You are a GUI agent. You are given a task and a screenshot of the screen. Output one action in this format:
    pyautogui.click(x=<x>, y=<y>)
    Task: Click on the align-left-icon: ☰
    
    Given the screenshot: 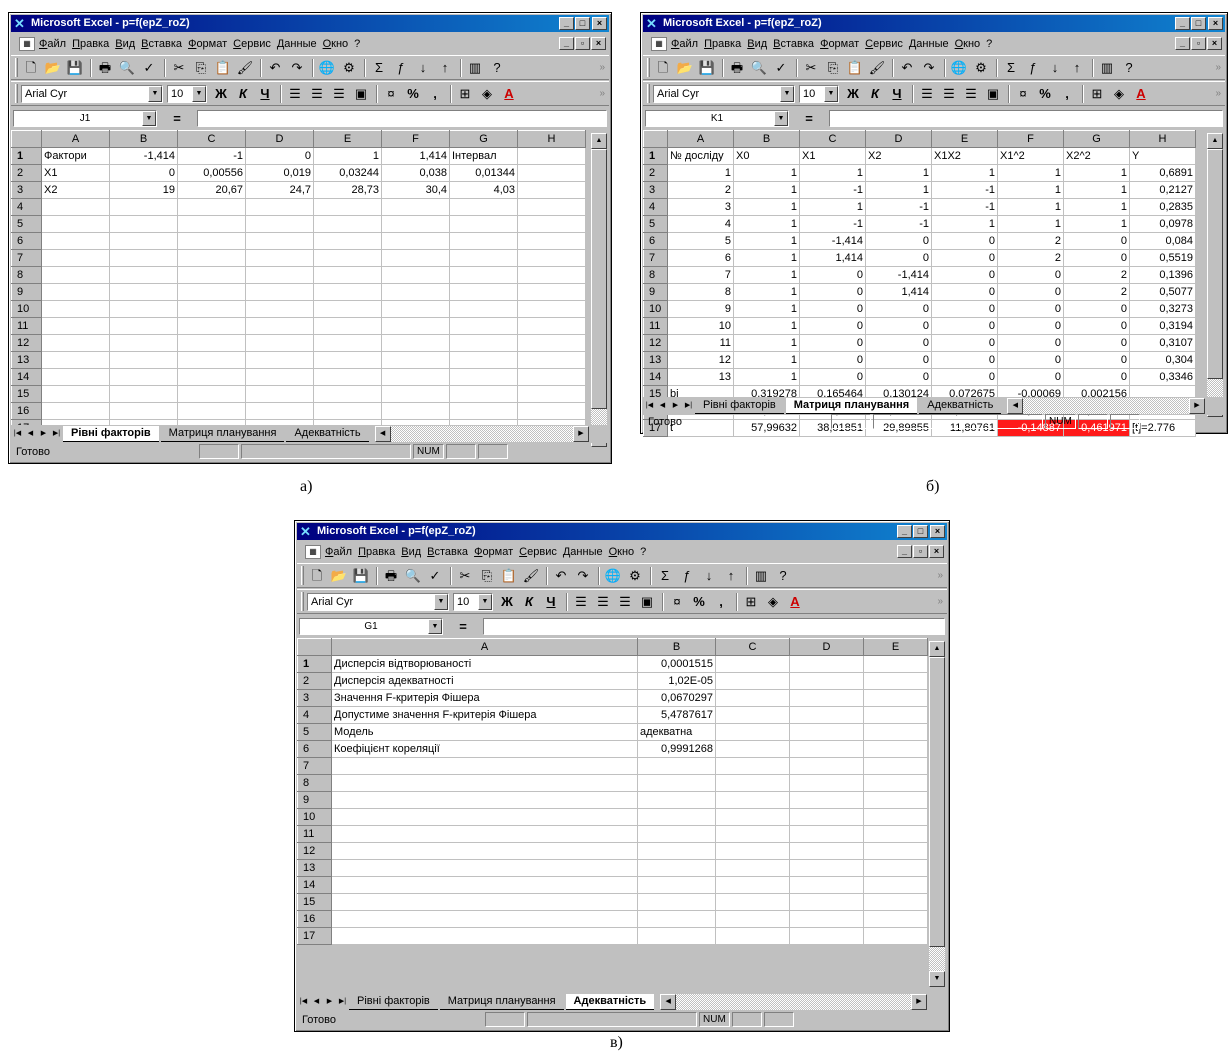 What is the action you would take?
    pyautogui.click(x=927, y=93)
    